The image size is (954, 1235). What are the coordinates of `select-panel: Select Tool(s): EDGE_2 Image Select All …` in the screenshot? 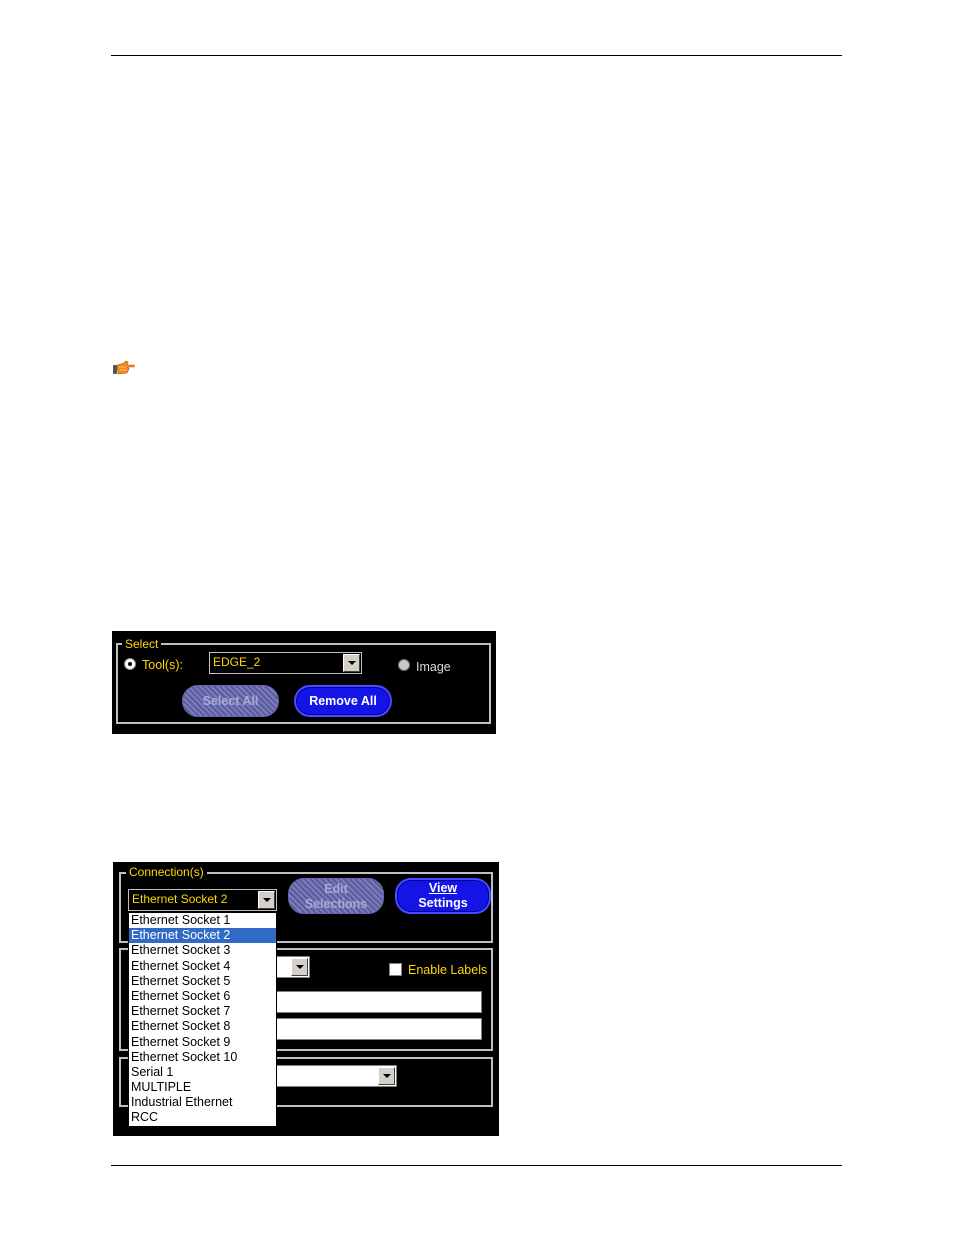 It's located at (304, 682).